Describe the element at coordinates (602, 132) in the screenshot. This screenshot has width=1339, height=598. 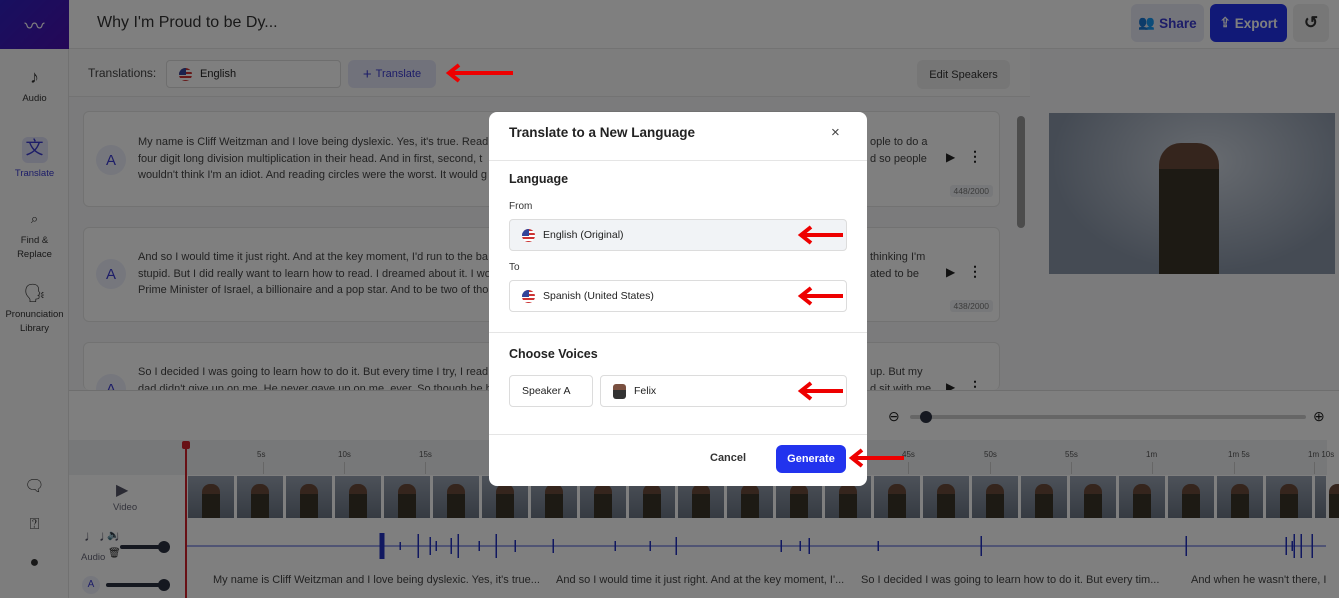
I see `dialog-title: Translate to a New Language` at that location.